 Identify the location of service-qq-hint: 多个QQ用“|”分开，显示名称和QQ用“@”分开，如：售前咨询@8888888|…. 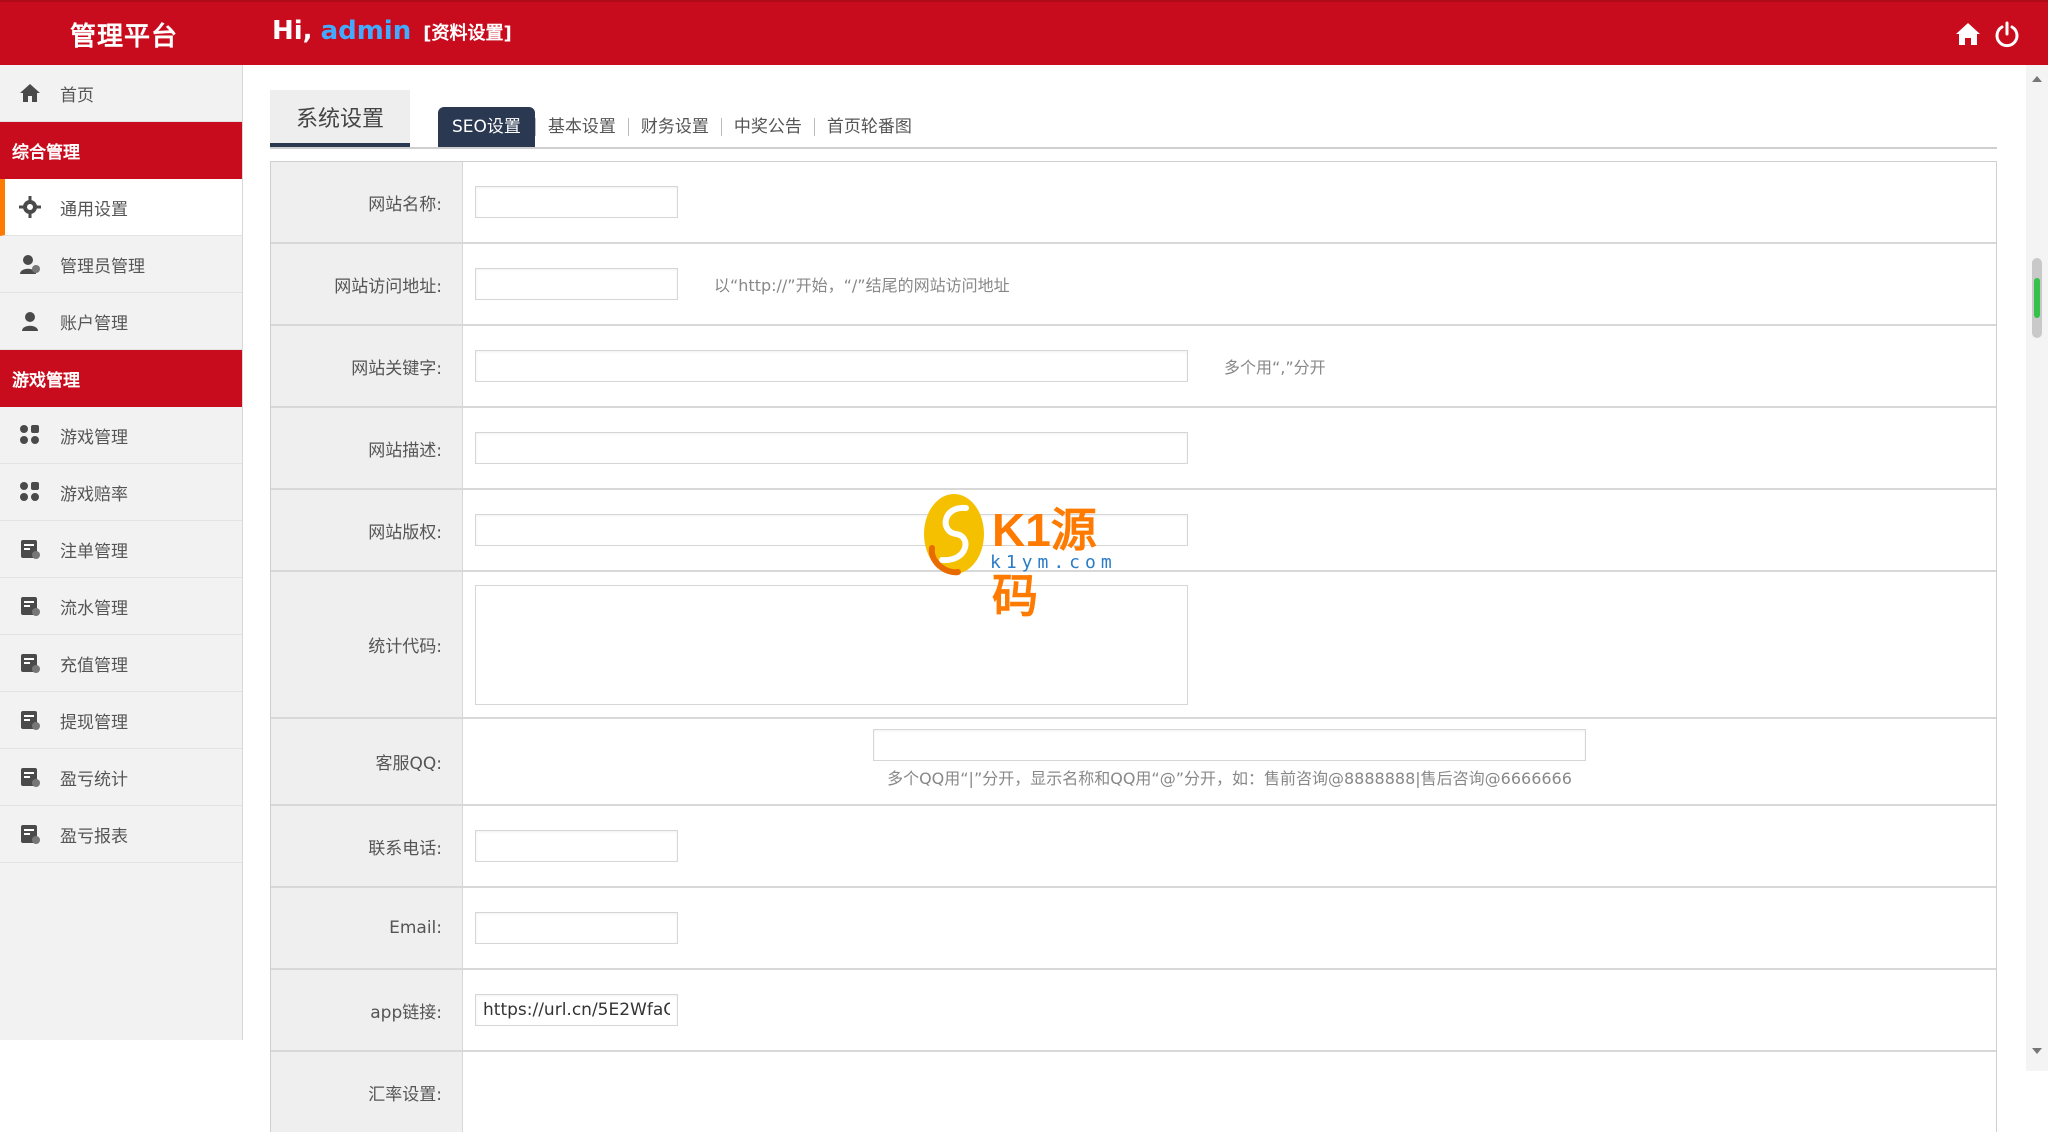
(1229, 778).